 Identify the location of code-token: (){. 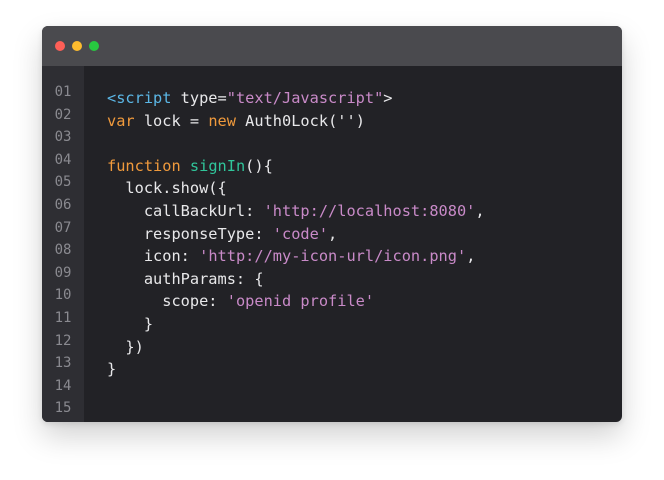
(259, 165).